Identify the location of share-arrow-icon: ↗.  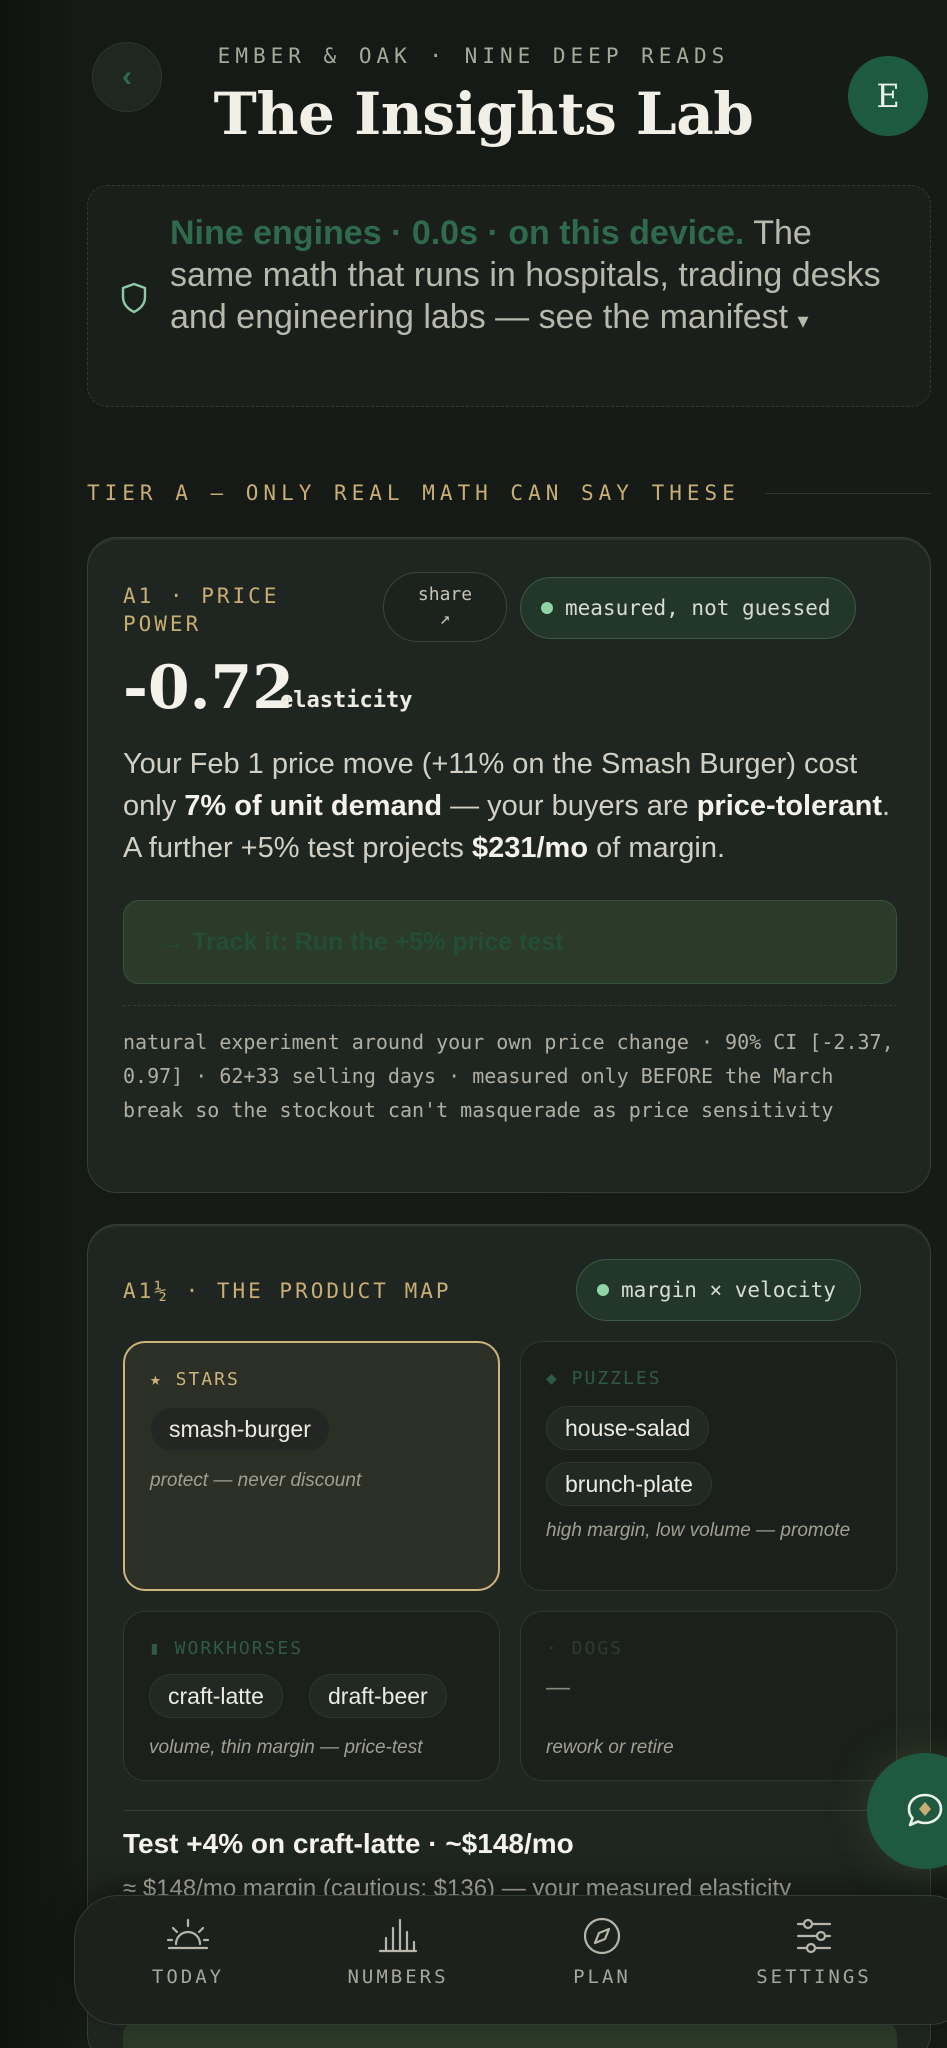
(445, 618).